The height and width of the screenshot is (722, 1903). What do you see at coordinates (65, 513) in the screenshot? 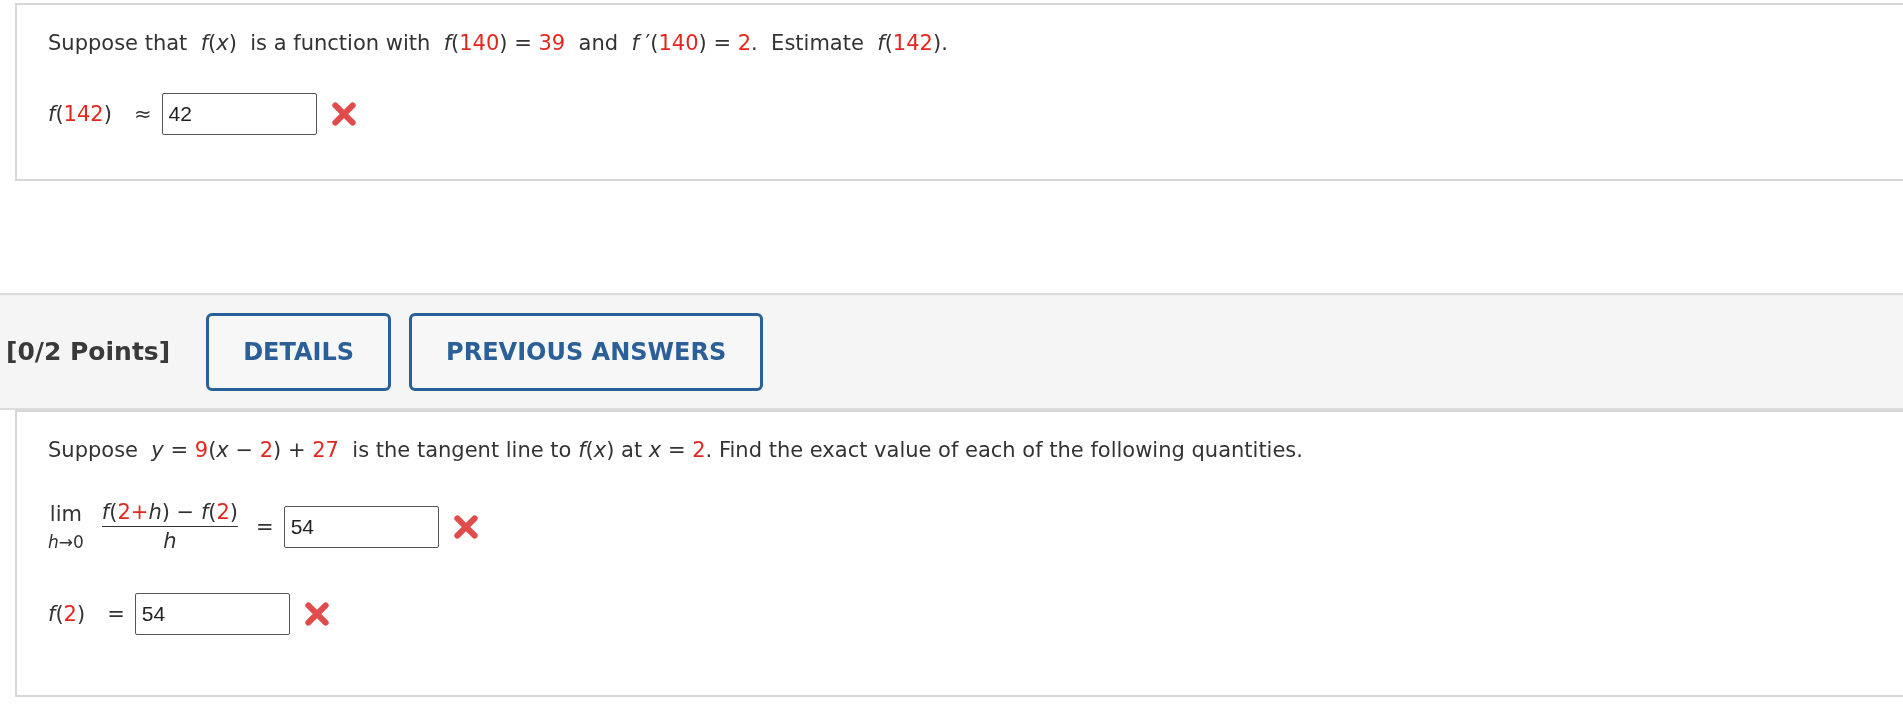
I see `limit-label: lim` at bounding box center [65, 513].